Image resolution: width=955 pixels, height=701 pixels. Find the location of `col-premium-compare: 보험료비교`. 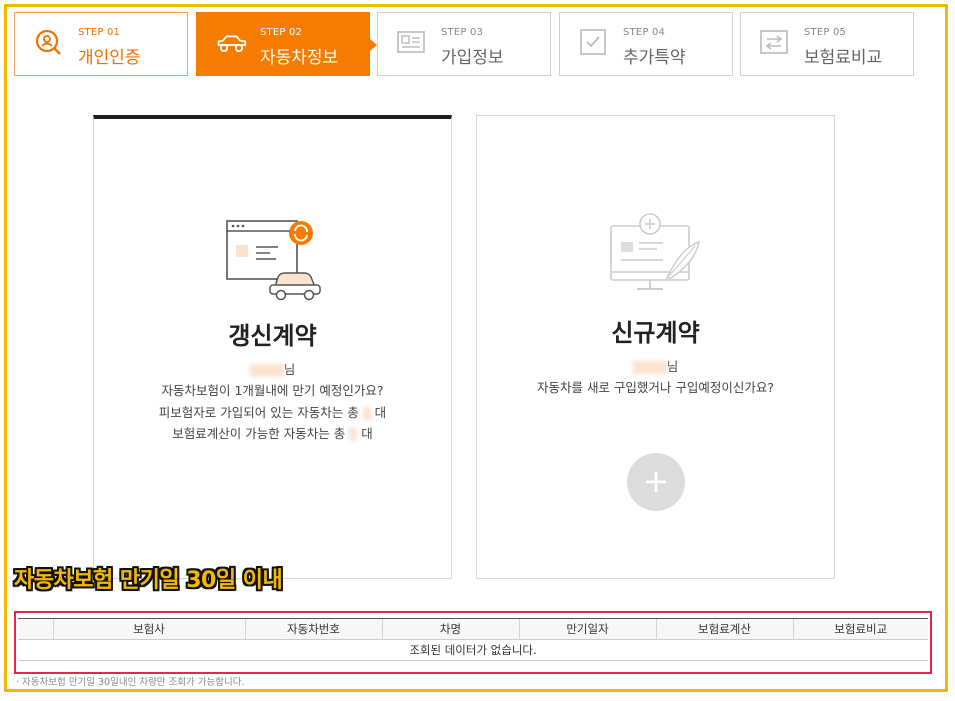

col-premium-compare: 보험료비교 is located at coordinates (860, 629).